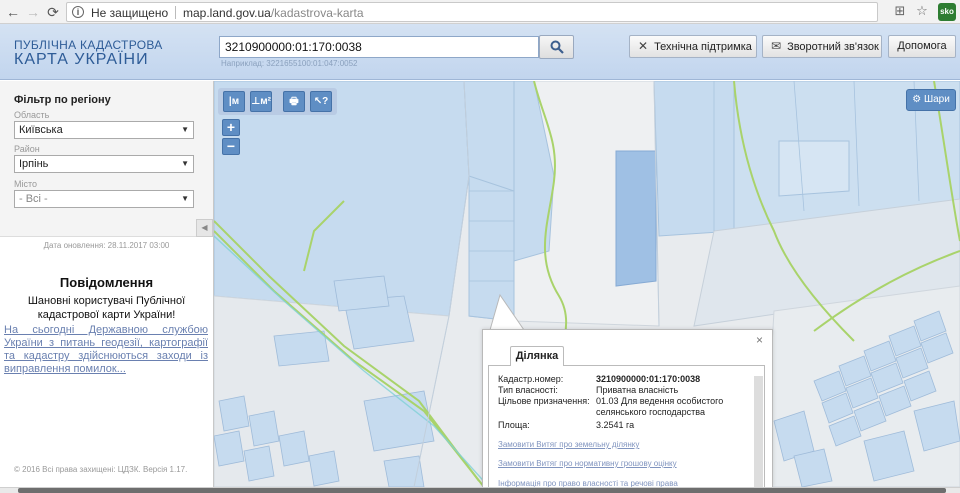 The height and width of the screenshot is (493, 960). I want to click on scrollbar-thumb, so click(482, 490).